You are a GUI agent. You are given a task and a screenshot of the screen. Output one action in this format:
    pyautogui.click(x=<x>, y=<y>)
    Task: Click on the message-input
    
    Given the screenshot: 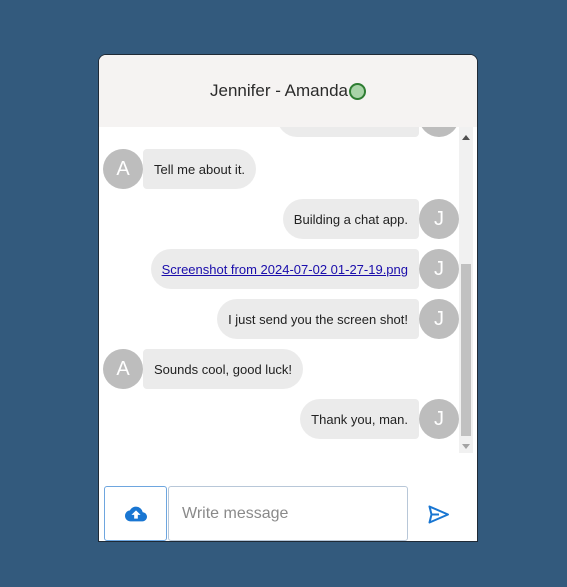 What is the action you would take?
    pyautogui.click(x=288, y=513)
    